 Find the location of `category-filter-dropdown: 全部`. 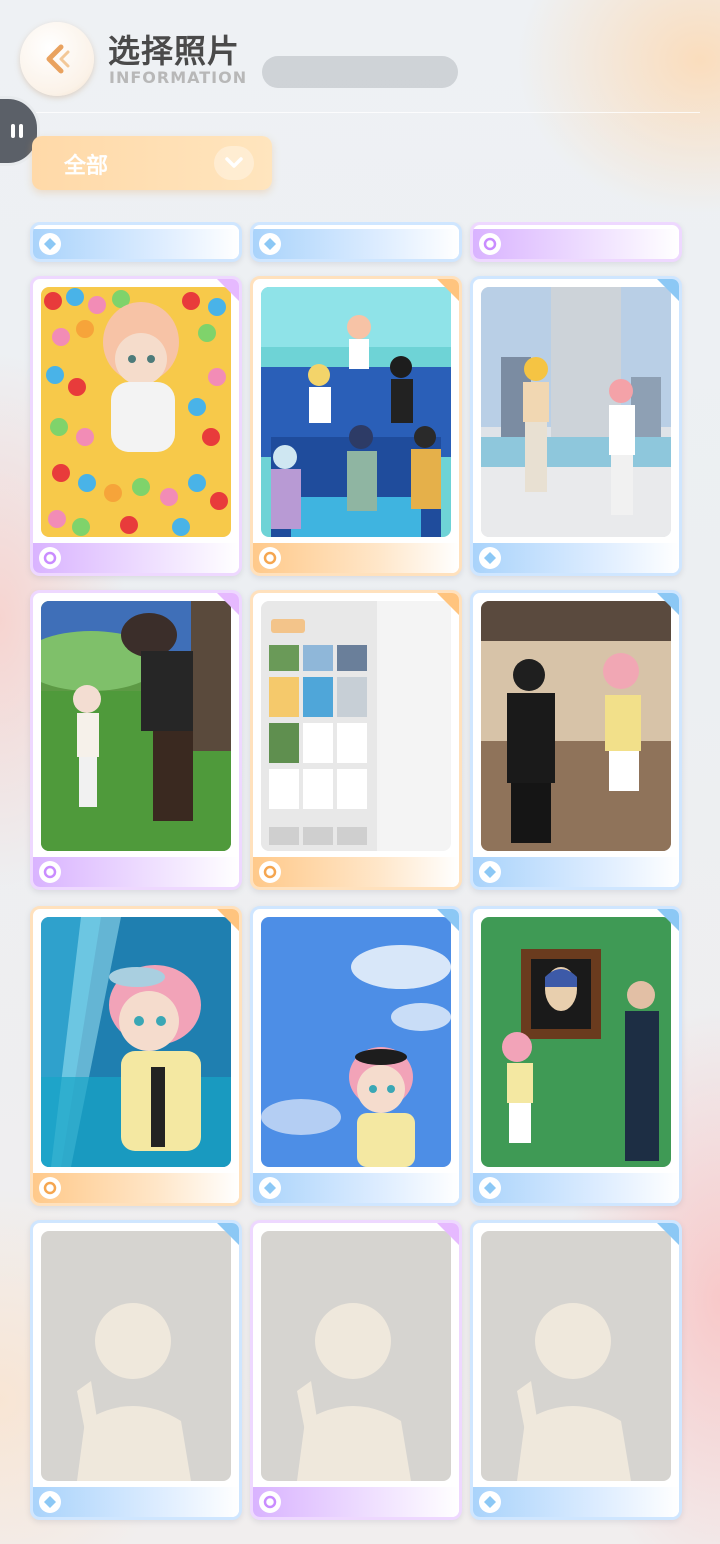

category-filter-dropdown: 全部 is located at coordinates (152, 163).